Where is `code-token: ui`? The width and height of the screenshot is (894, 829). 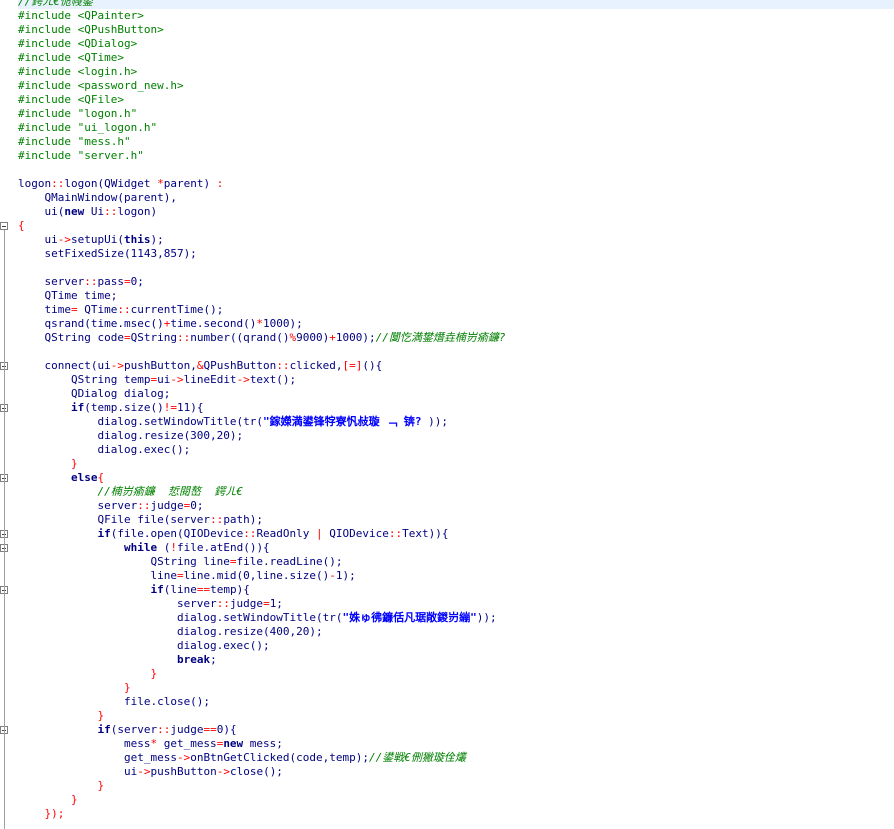
code-token: ui is located at coordinates (38, 239).